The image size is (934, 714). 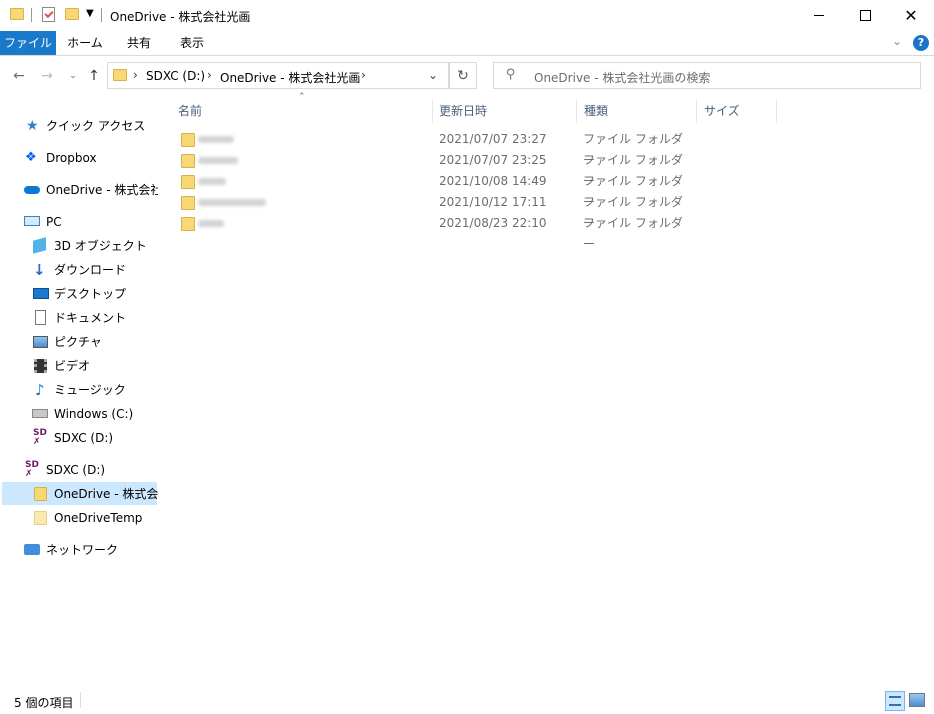 I want to click on table-row: 2021/07/07 23:27 ファイル フォルダー, so click(x=430, y=148).